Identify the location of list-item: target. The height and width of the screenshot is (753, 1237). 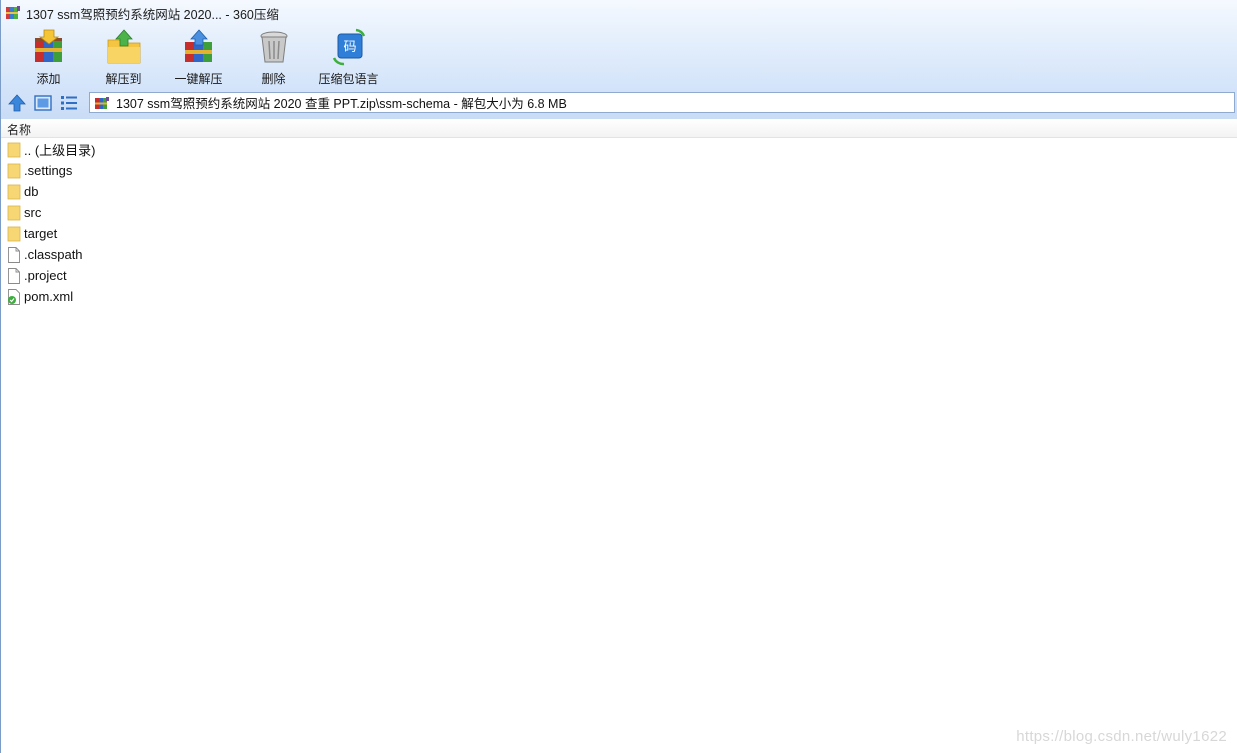
(201, 233).